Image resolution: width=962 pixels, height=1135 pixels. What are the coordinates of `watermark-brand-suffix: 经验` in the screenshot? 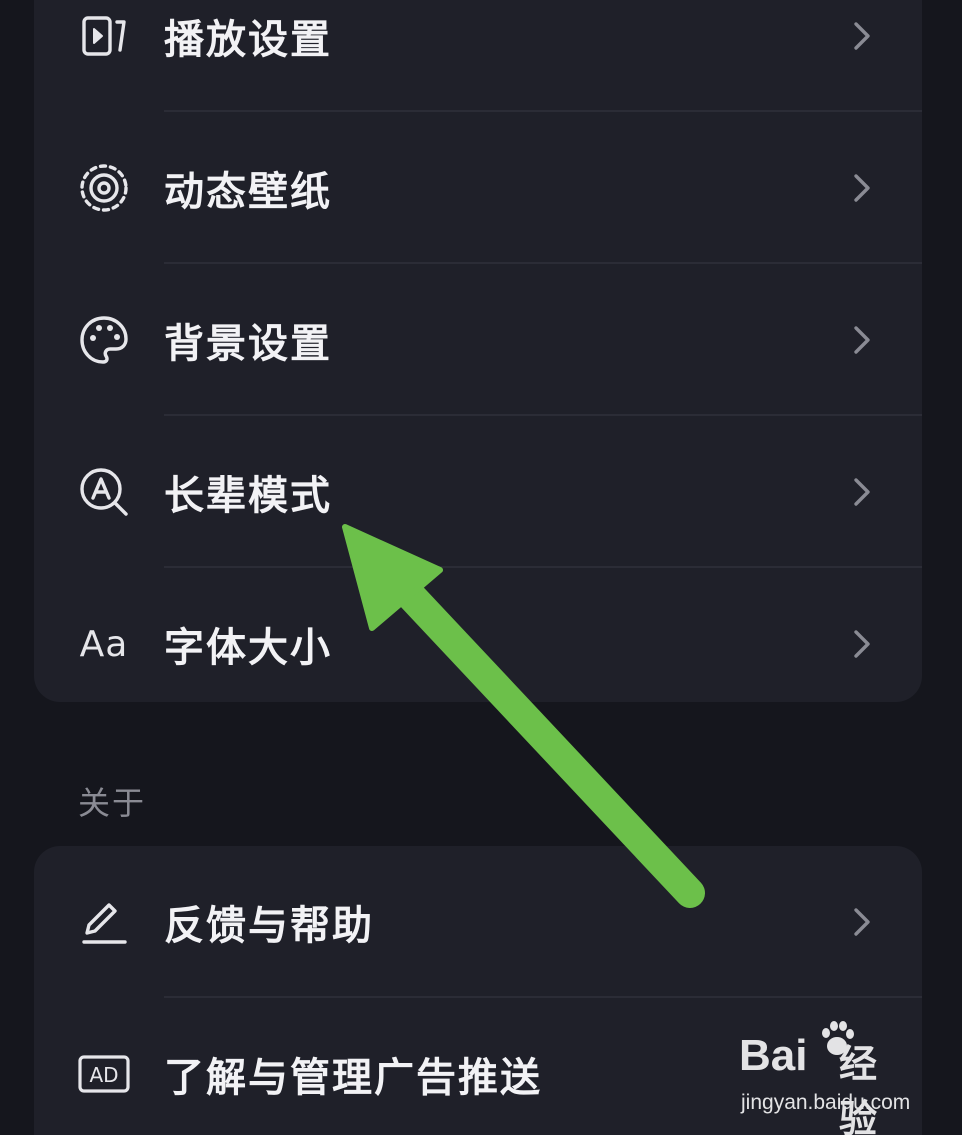 It's located at (858, 1088).